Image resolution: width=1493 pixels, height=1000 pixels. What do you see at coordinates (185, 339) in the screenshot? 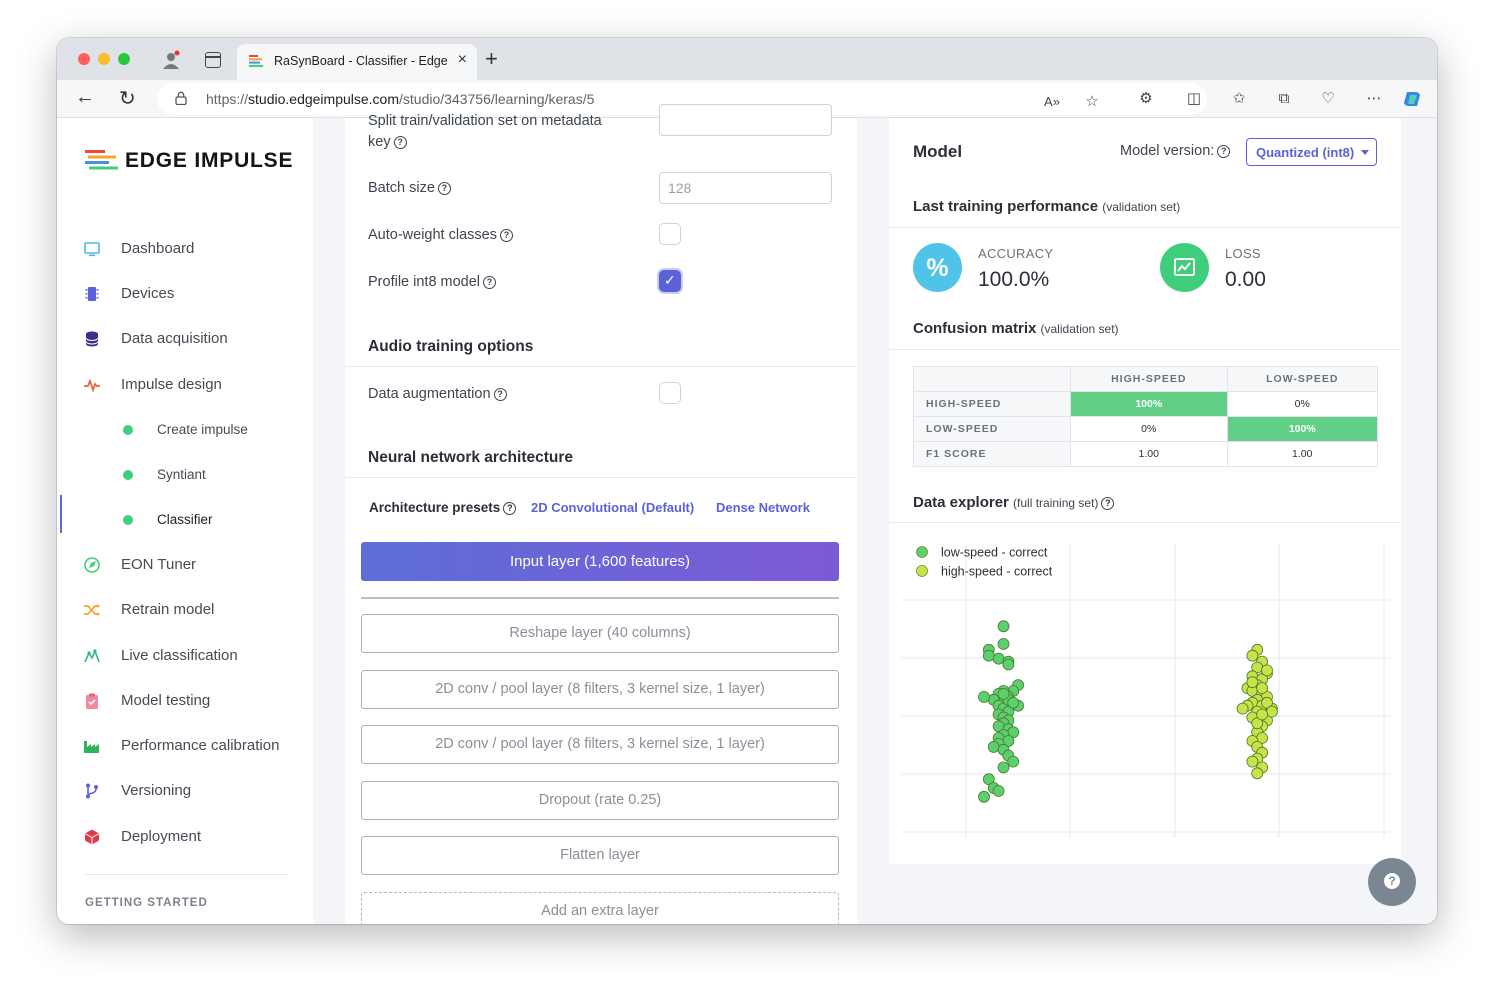
I see `sidebar-item-data-acquisition: Data acquisition` at bounding box center [185, 339].